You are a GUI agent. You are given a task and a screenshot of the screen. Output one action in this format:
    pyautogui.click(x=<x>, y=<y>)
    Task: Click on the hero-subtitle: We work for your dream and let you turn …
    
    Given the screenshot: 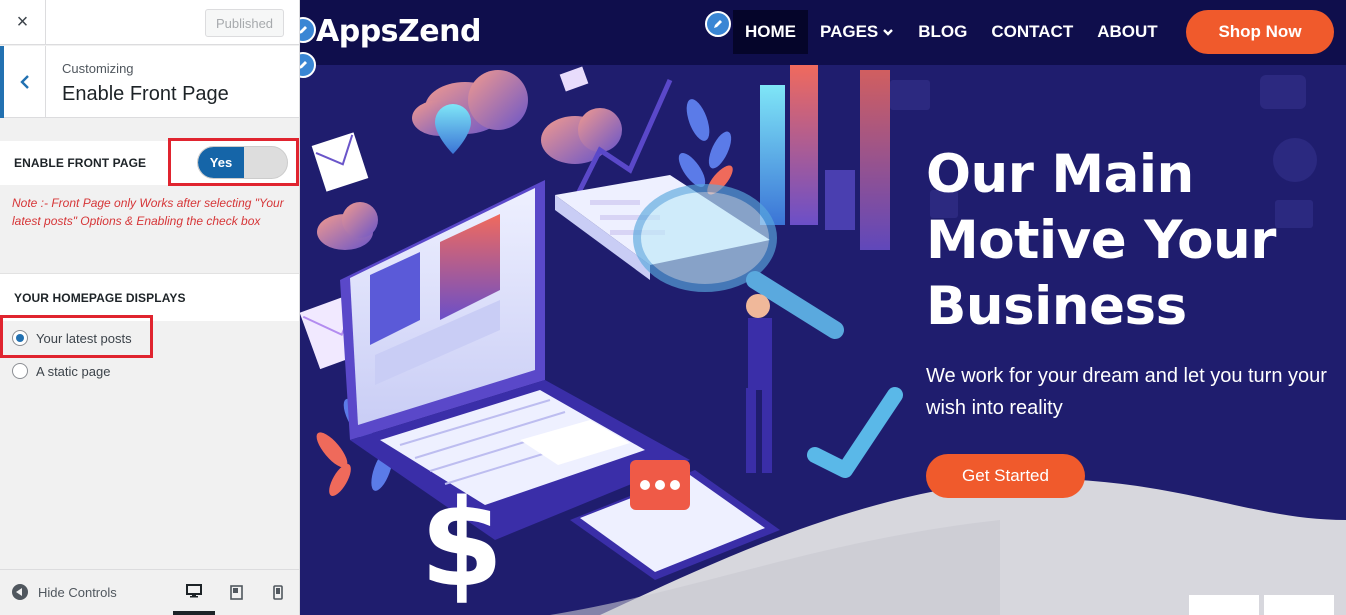 What is the action you would take?
    pyautogui.click(x=1126, y=392)
    